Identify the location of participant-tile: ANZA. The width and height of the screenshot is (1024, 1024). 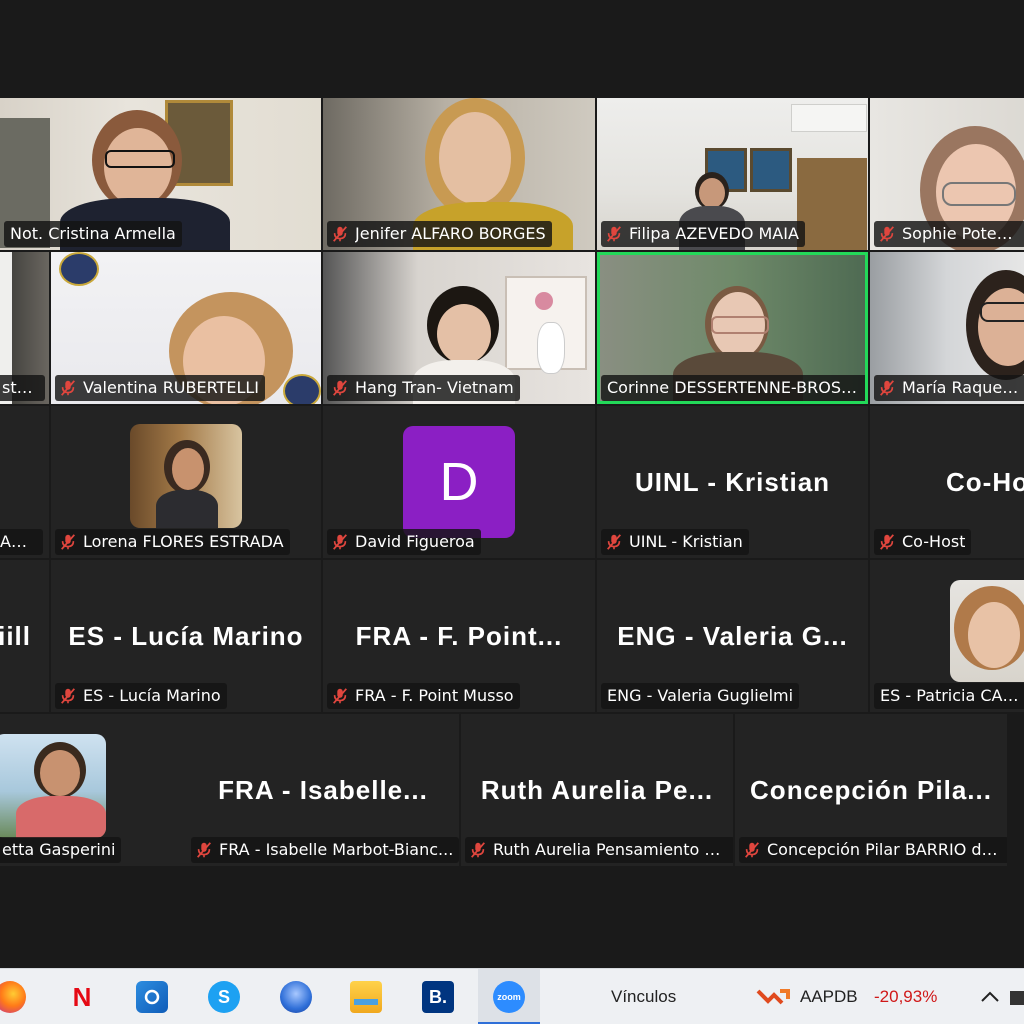
(24, 482).